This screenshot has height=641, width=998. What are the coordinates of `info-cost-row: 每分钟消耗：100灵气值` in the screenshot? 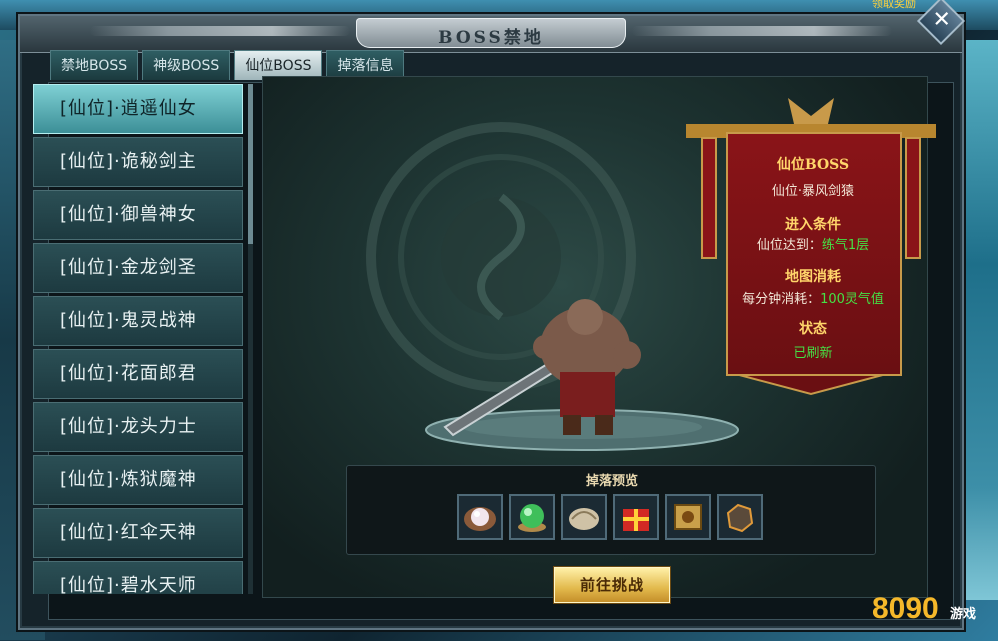 It's located at (813, 297).